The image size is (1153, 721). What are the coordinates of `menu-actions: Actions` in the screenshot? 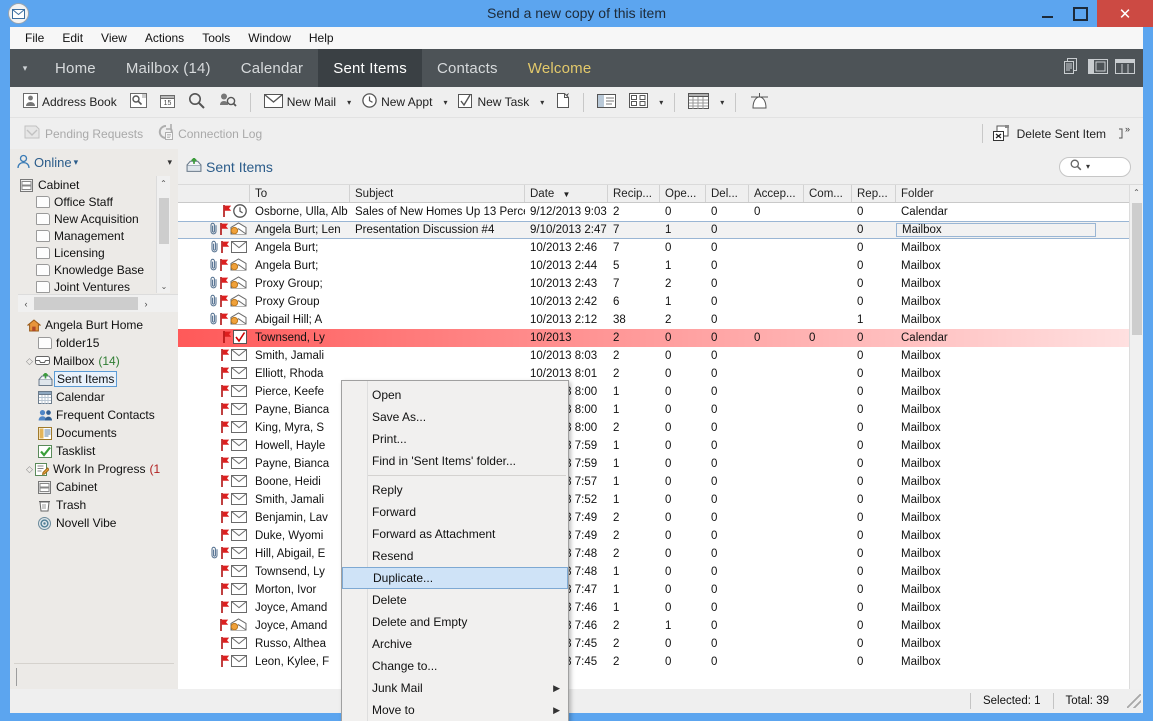 It's located at (164, 38).